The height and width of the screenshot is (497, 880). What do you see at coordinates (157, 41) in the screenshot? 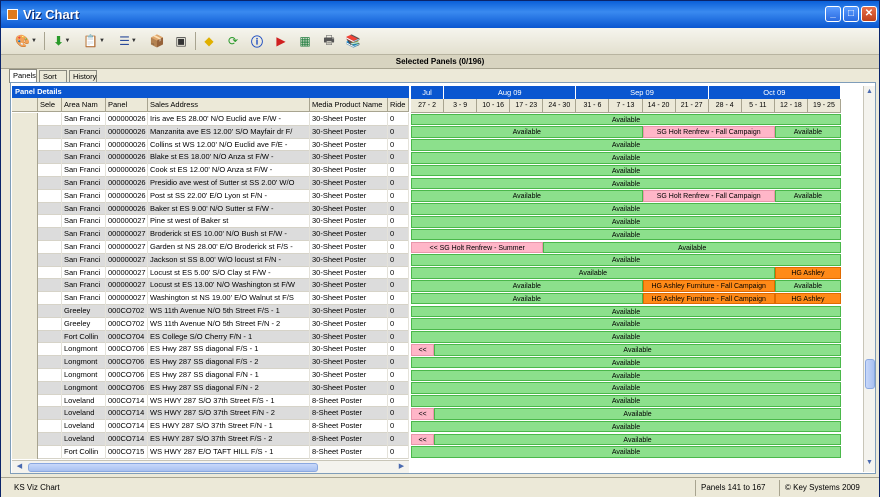
I see `export-box-icon: 📦` at bounding box center [157, 41].